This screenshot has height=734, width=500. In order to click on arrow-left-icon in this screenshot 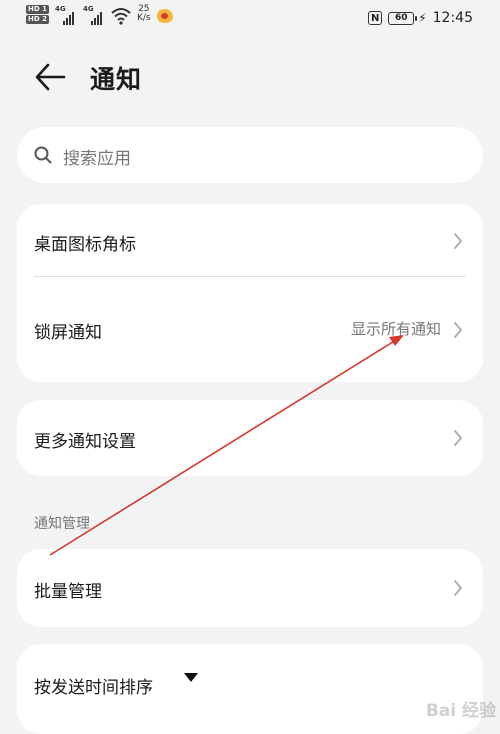, I will do `click(50, 77)`.